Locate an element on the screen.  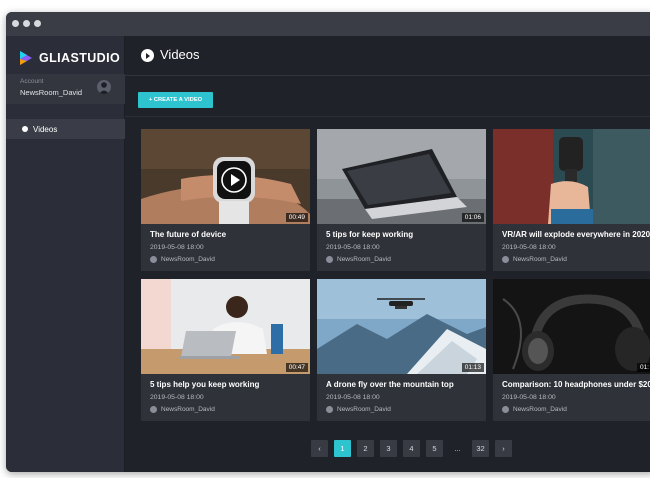
user-icon is located at coordinates (104, 88).